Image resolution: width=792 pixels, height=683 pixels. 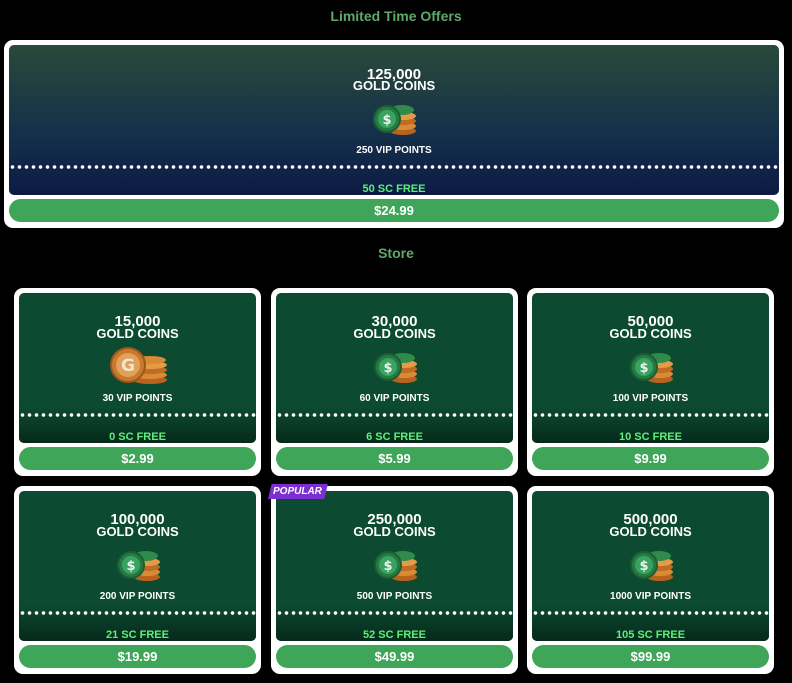 I want to click on buy-button: $49.99, so click(x=394, y=656).